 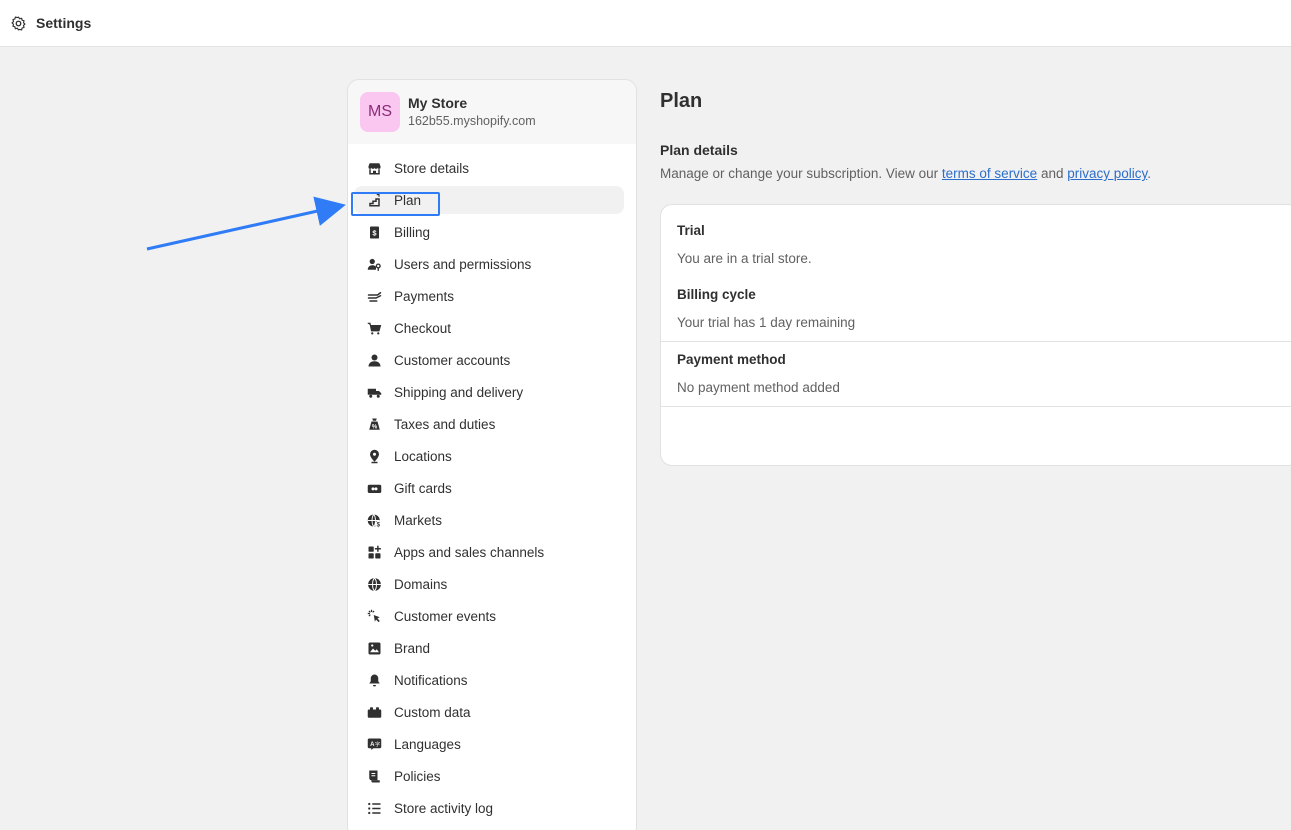 What do you see at coordinates (432, 168) in the screenshot?
I see `sidebar-item-label: Store details` at bounding box center [432, 168].